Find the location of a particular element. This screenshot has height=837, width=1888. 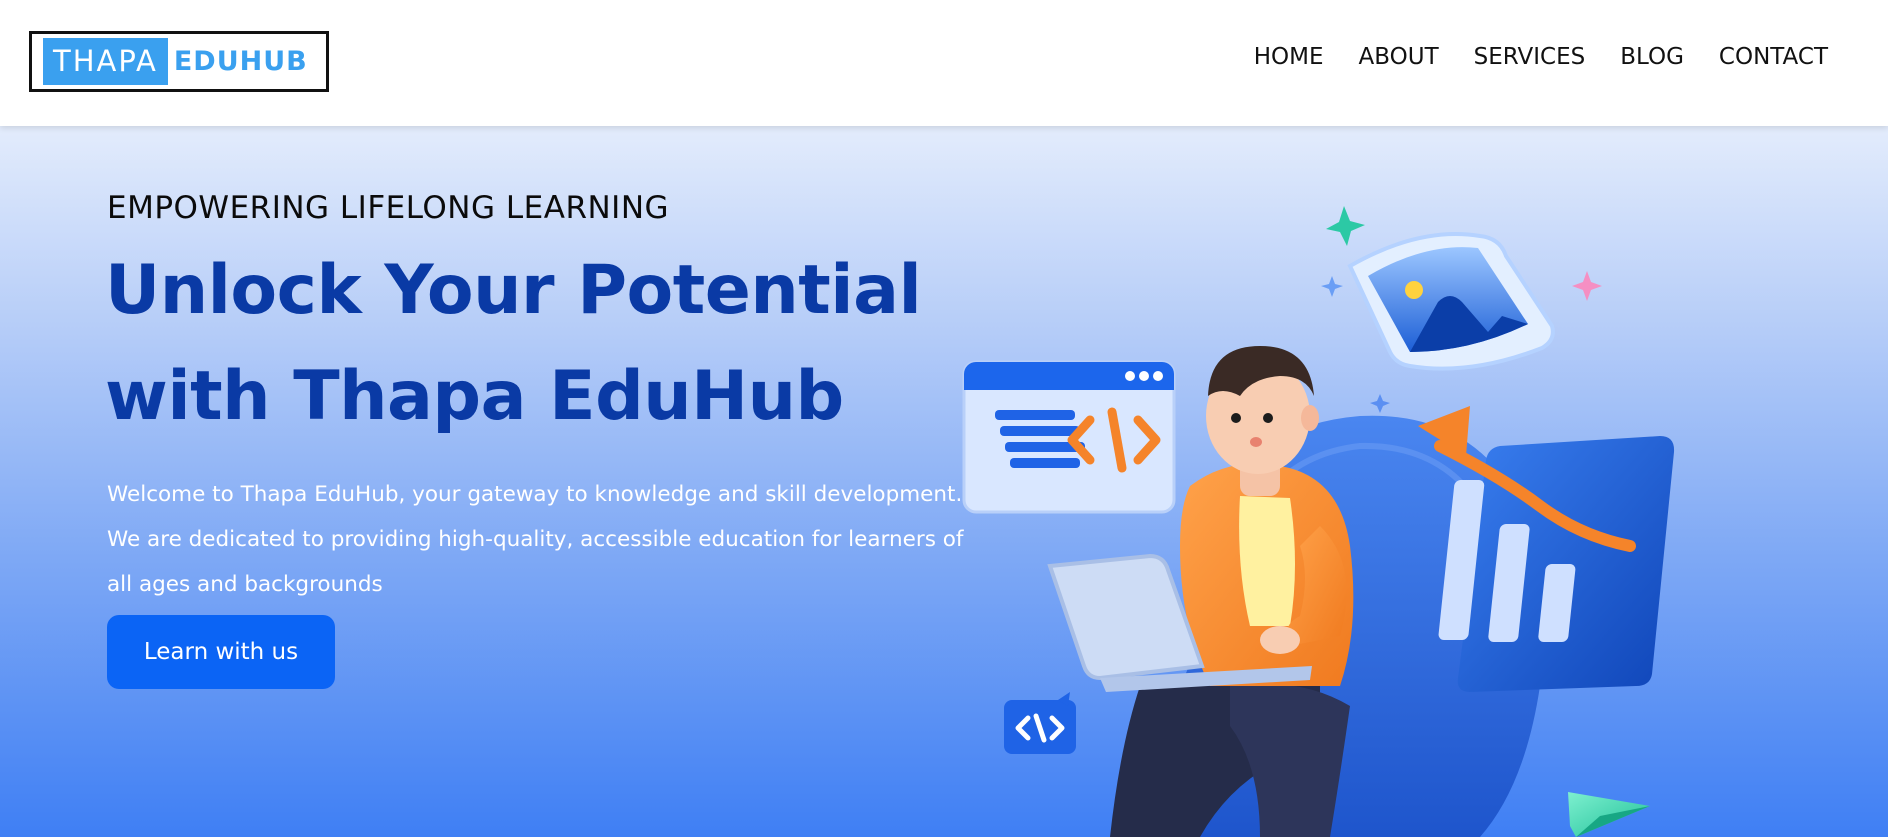

nav-link-services: SERVICES is located at coordinates (1530, 57).